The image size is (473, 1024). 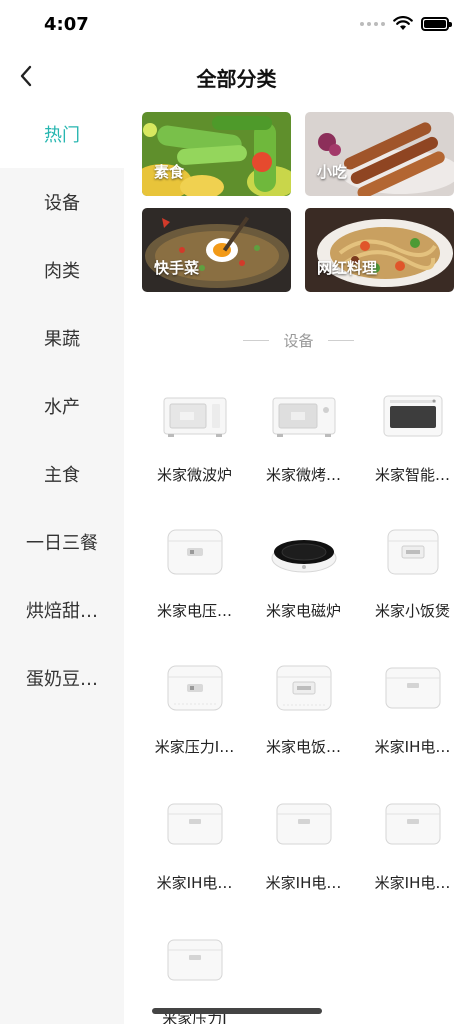 I want to click on nav-bar: 全部分类, so click(x=236, y=76).